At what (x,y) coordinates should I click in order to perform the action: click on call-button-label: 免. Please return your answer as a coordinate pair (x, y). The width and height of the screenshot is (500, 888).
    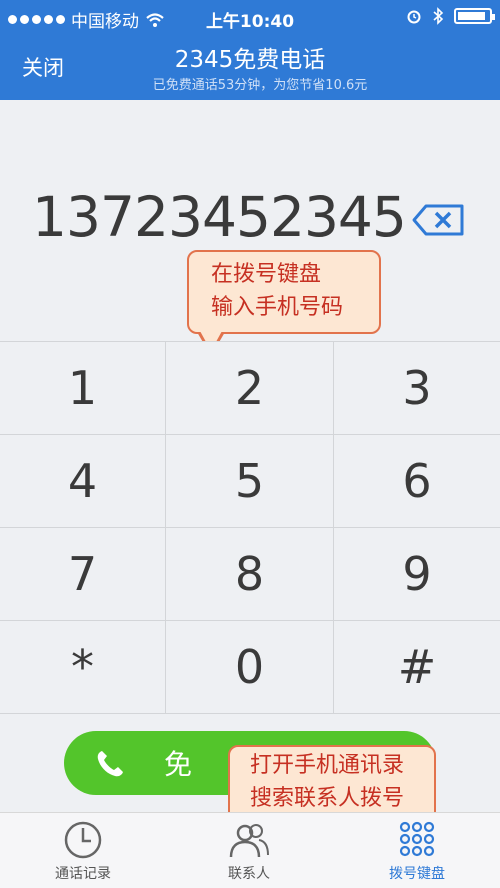
    Looking at the image, I should click on (178, 764).